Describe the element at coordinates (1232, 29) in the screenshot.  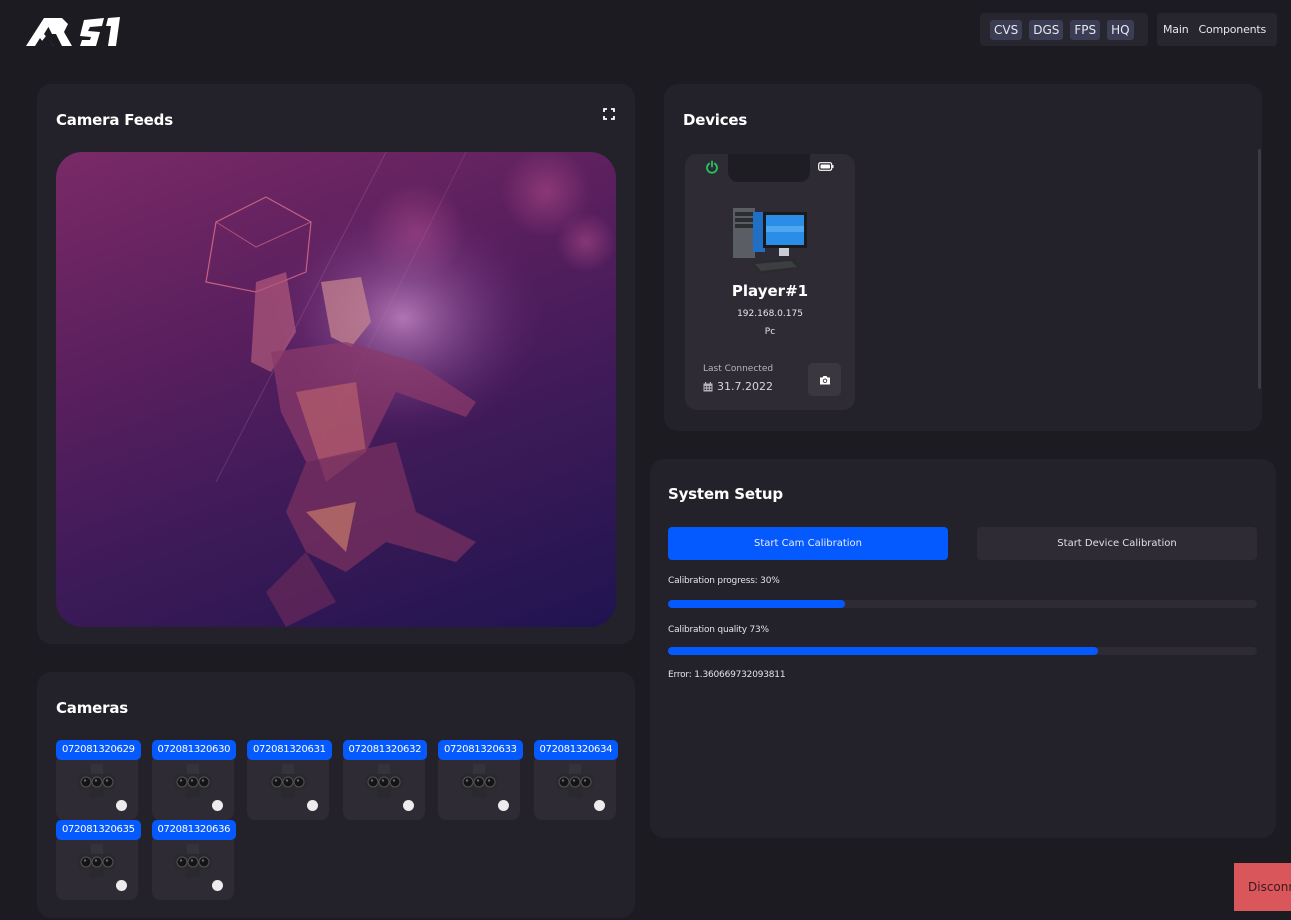
I see `nav-components: Components` at that location.